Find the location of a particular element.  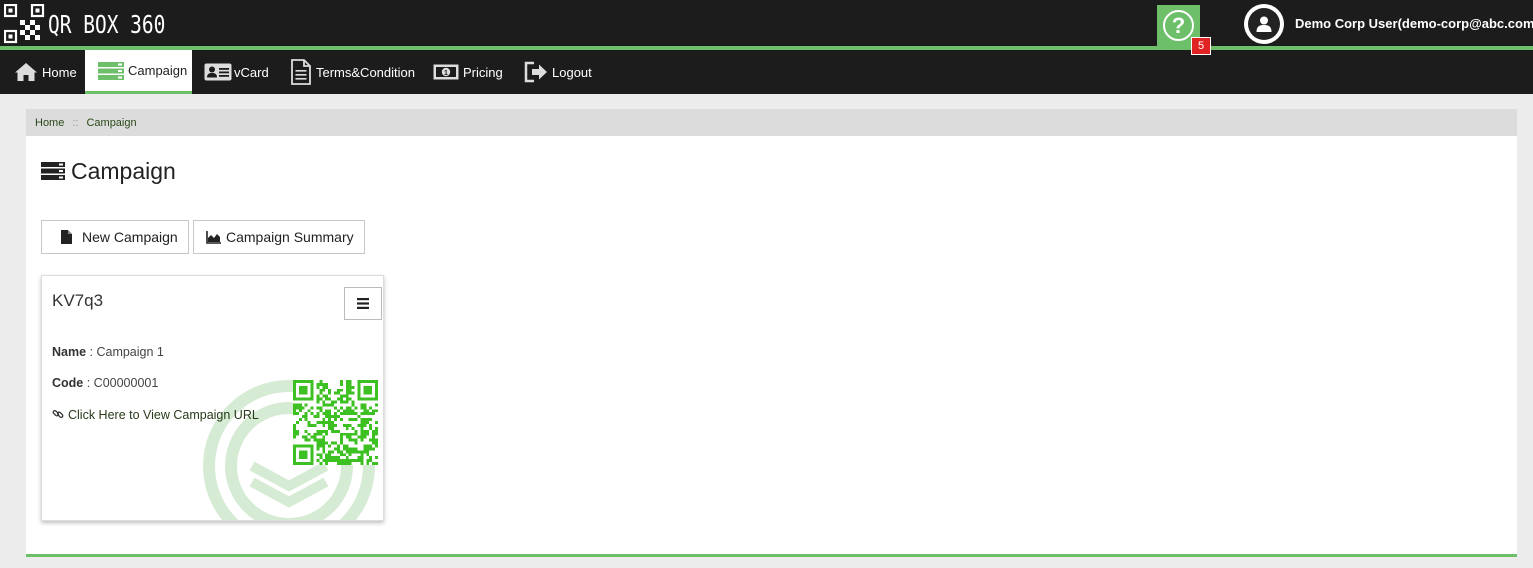

nav-item-label: Home is located at coordinates (59, 72).